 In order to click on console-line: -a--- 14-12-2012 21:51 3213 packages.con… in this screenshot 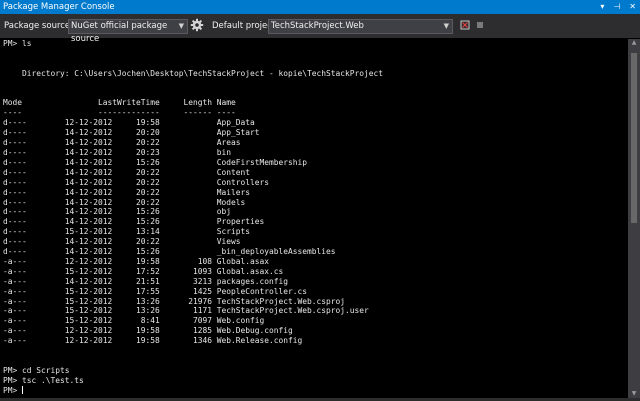, I will do `click(146, 281)`.